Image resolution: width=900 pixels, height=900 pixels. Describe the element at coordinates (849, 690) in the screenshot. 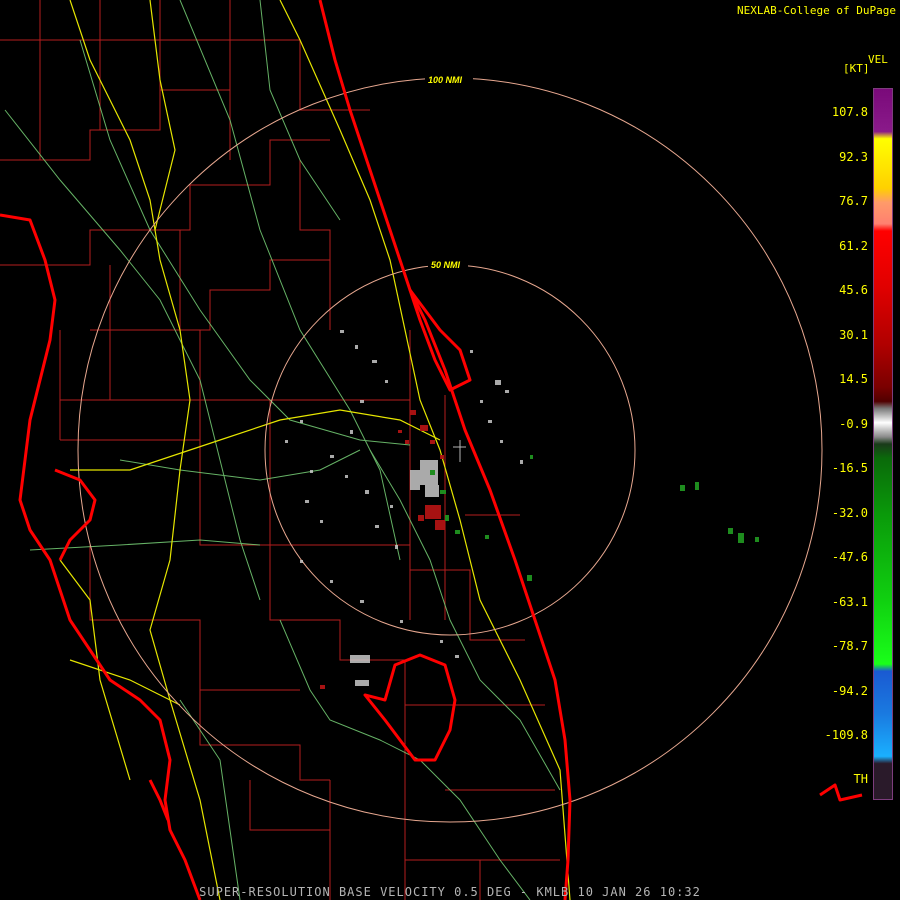

I see `colorbar-tick-label: -94.2` at that location.